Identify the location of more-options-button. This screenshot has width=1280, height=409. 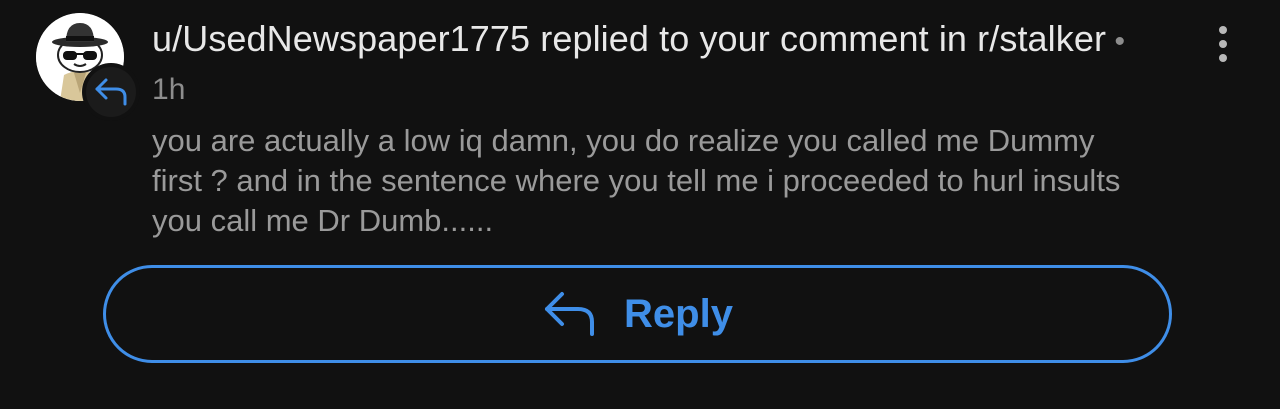
(1223, 44).